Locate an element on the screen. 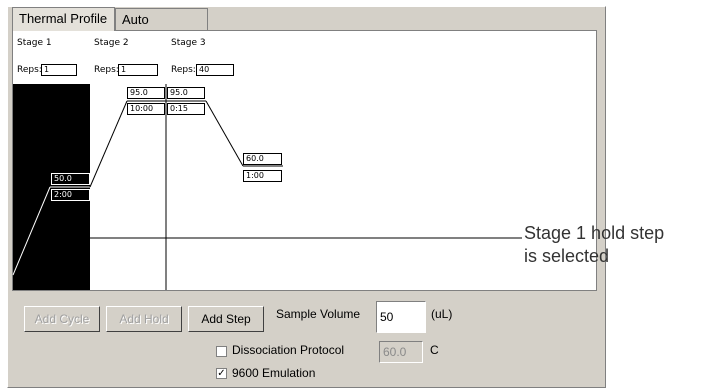 The width and height of the screenshot is (707, 390). stage-2-temp-field: 95.0 is located at coordinates (146, 93).